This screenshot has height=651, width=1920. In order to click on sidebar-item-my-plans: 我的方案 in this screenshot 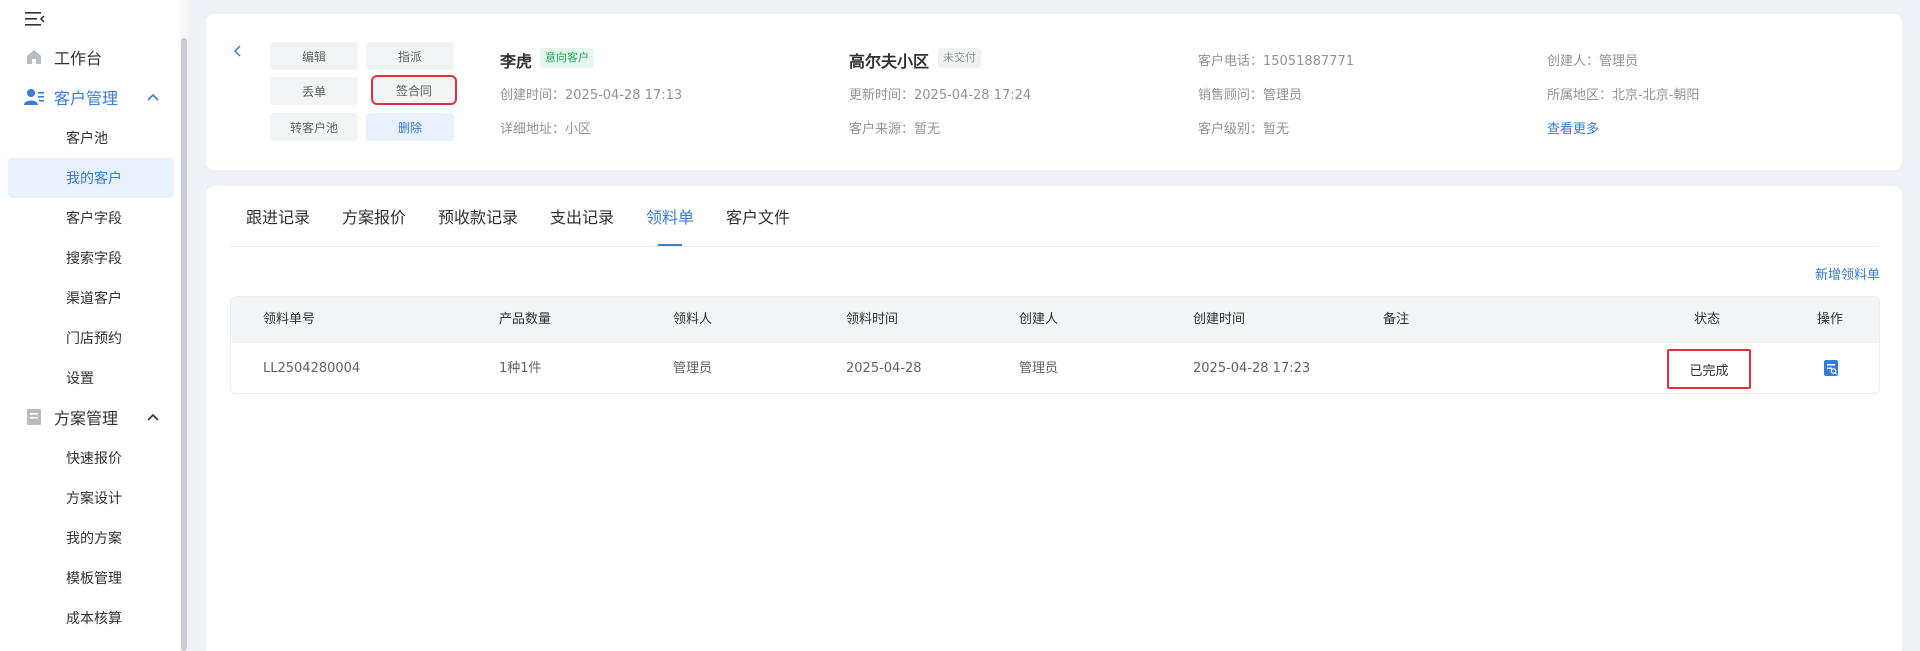, I will do `click(91, 538)`.